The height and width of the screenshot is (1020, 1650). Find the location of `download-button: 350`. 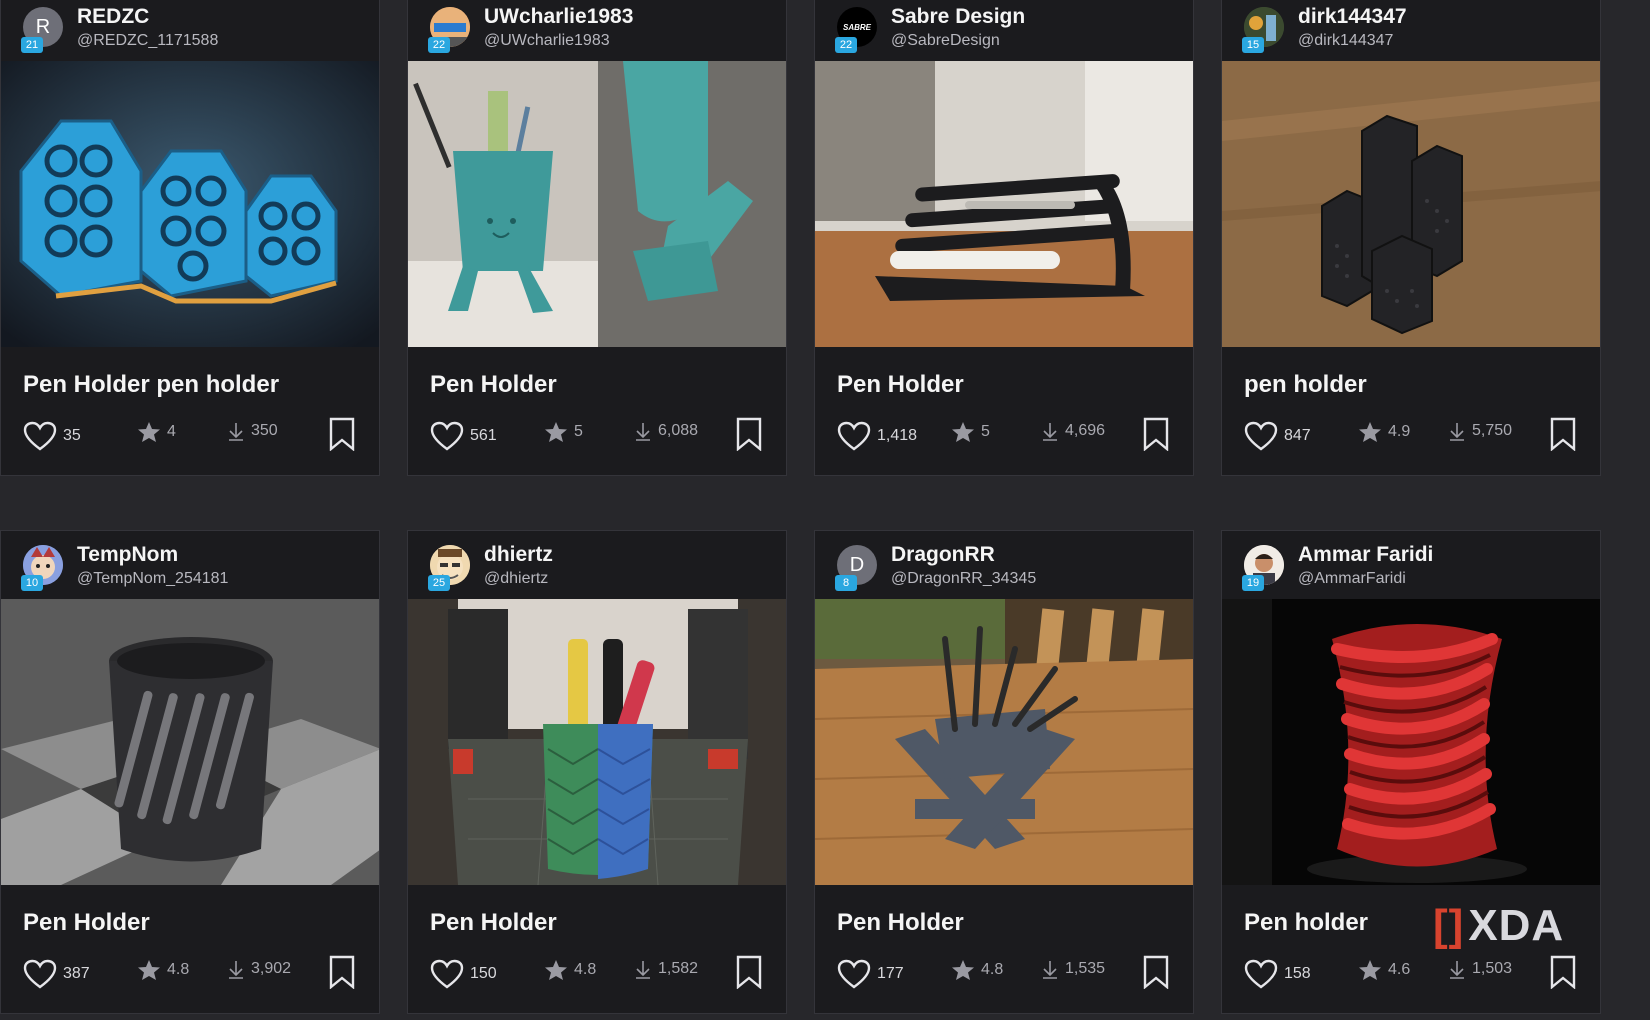

download-button: 350 is located at coordinates (252, 431).